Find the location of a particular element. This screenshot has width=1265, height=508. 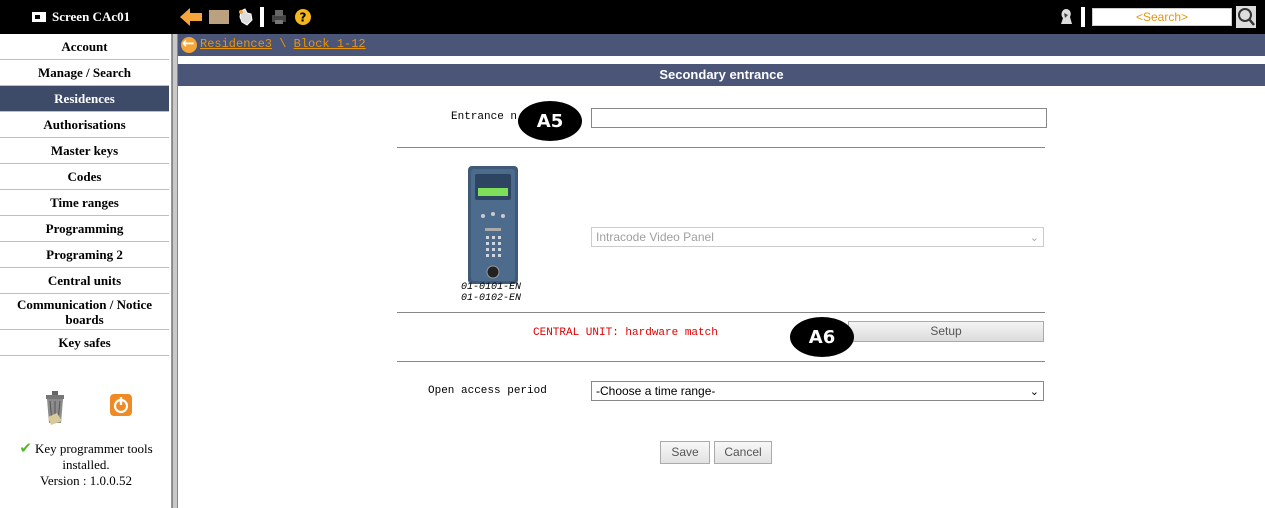

breadcrumb: Residence3 \ Block 1-12 is located at coordinates (721, 45).